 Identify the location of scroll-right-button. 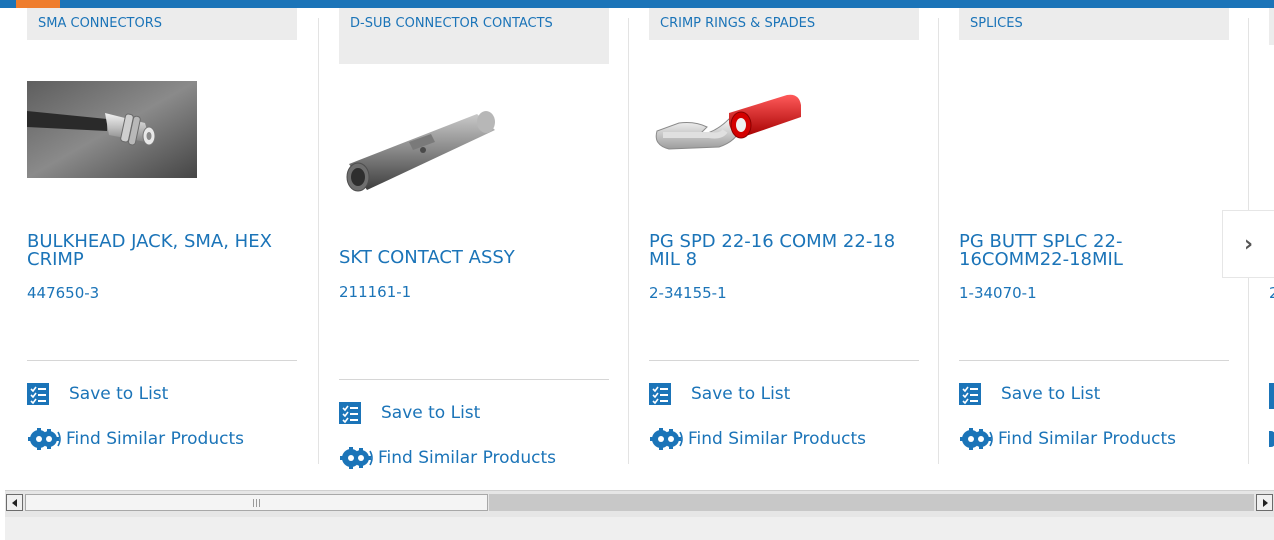
(1264, 502).